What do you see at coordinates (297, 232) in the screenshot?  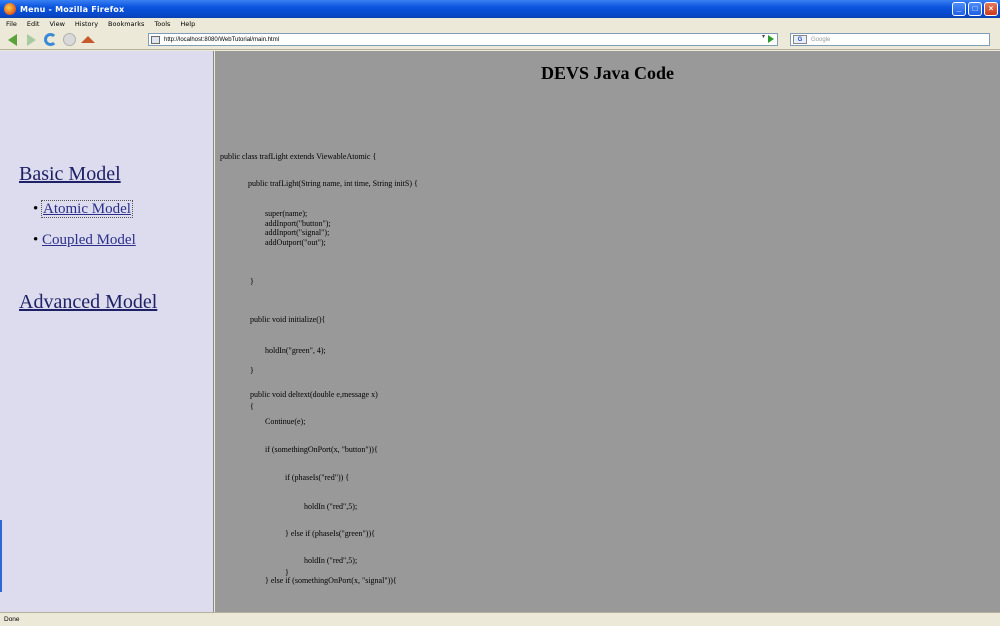 I see `code-line: addInport("signal");` at bounding box center [297, 232].